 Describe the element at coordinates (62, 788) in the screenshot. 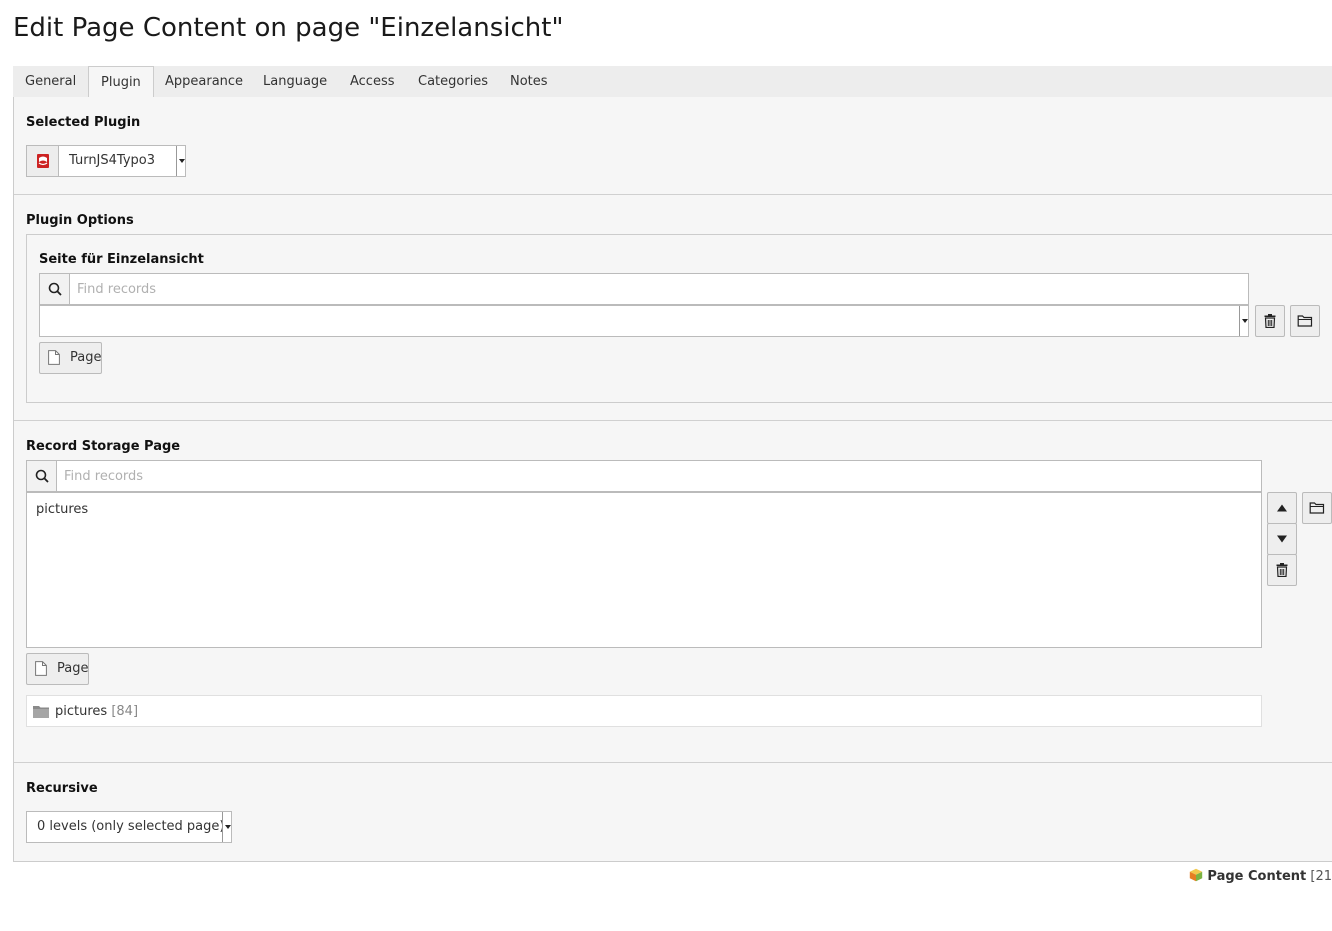

I see `recursive-label: Recursive` at that location.